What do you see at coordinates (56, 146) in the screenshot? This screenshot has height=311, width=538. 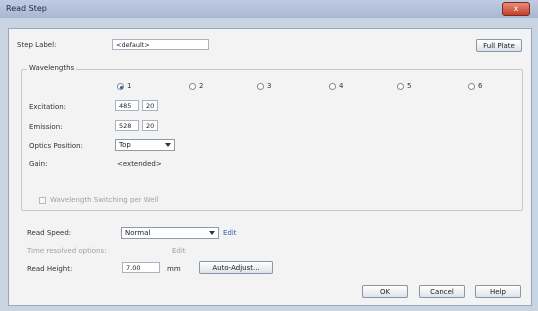 I see `optics-position-label: Optics Position:` at bounding box center [56, 146].